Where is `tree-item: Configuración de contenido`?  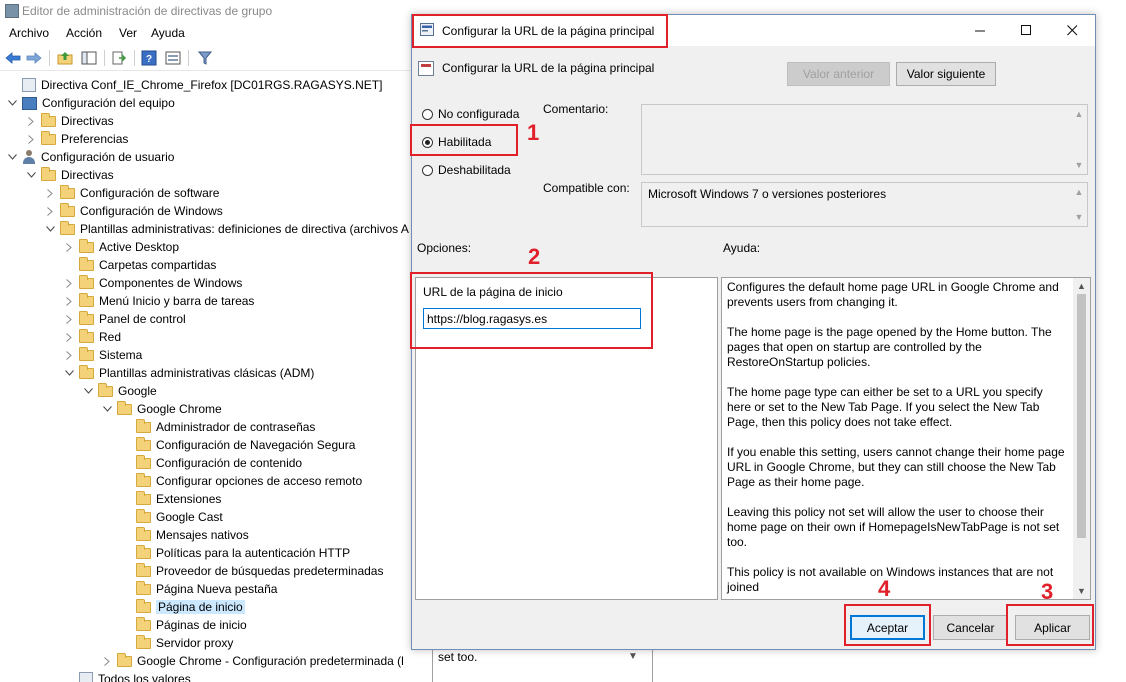
tree-item: Configuración de contenido is located at coordinates (211, 463).